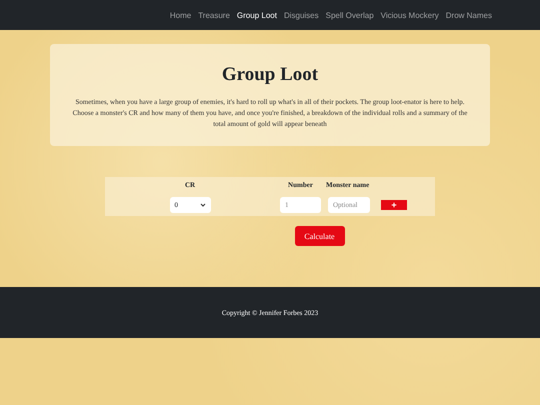  What do you see at coordinates (469, 15) in the screenshot?
I see `nav-link: Drow Names` at bounding box center [469, 15].